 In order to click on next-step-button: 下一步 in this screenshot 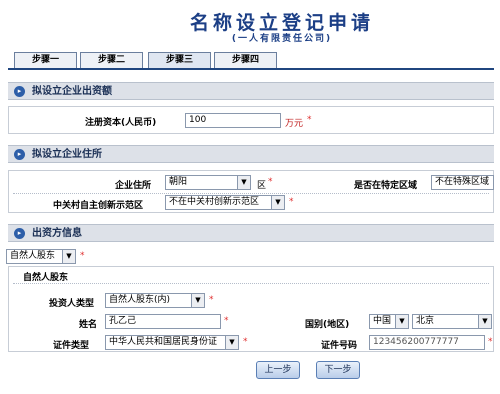, I will do `click(338, 370)`.